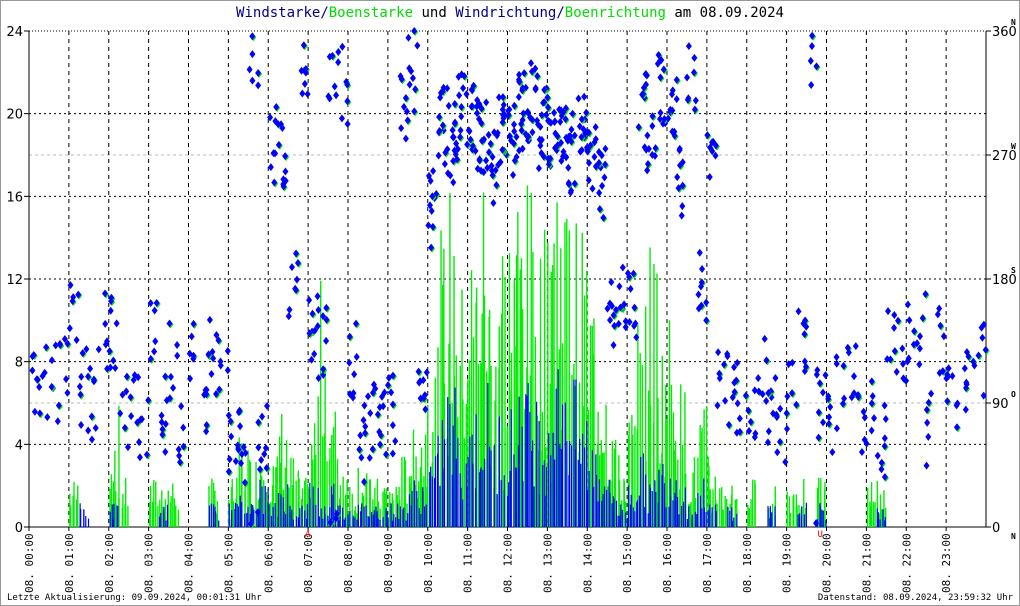 This screenshot has width=1020, height=606. Describe the element at coordinates (1004, 32) in the screenshot. I see `right-tick-label: 360` at that location.